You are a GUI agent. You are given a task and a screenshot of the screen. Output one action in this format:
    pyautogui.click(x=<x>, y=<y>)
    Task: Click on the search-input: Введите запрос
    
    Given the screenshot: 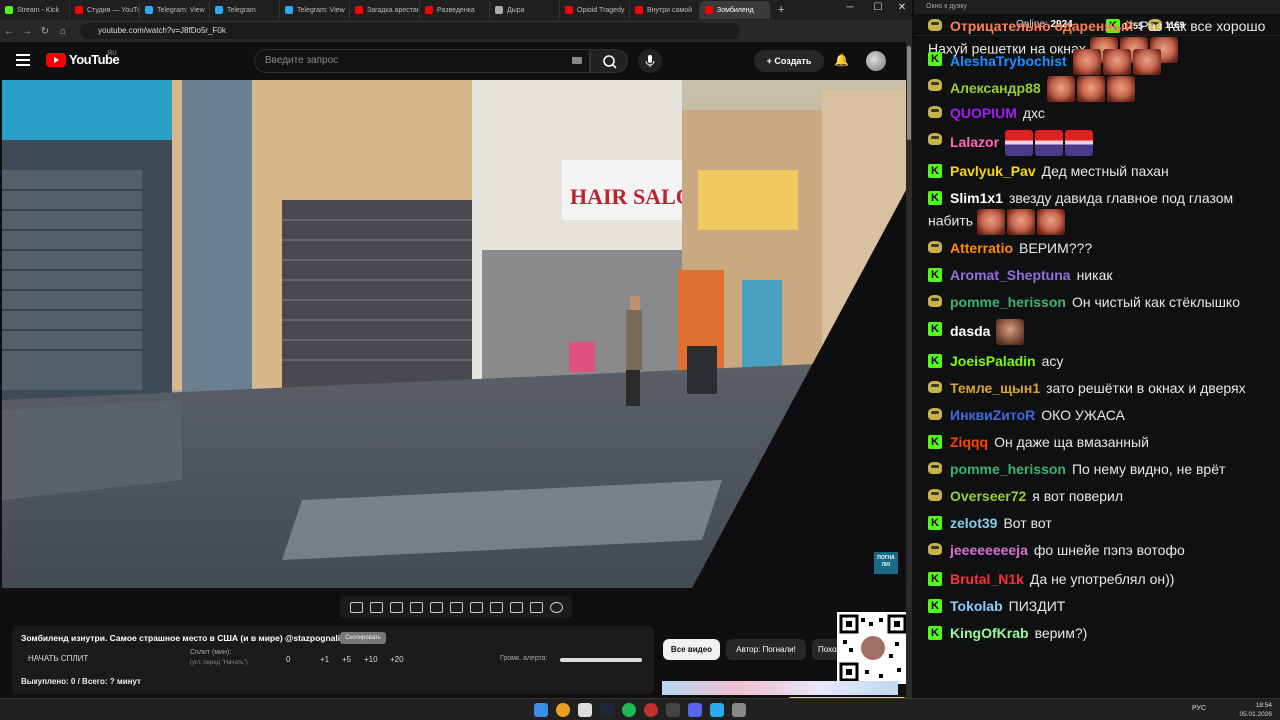 What is the action you would take?
    pyautogui.click(x=422, y=61)
    